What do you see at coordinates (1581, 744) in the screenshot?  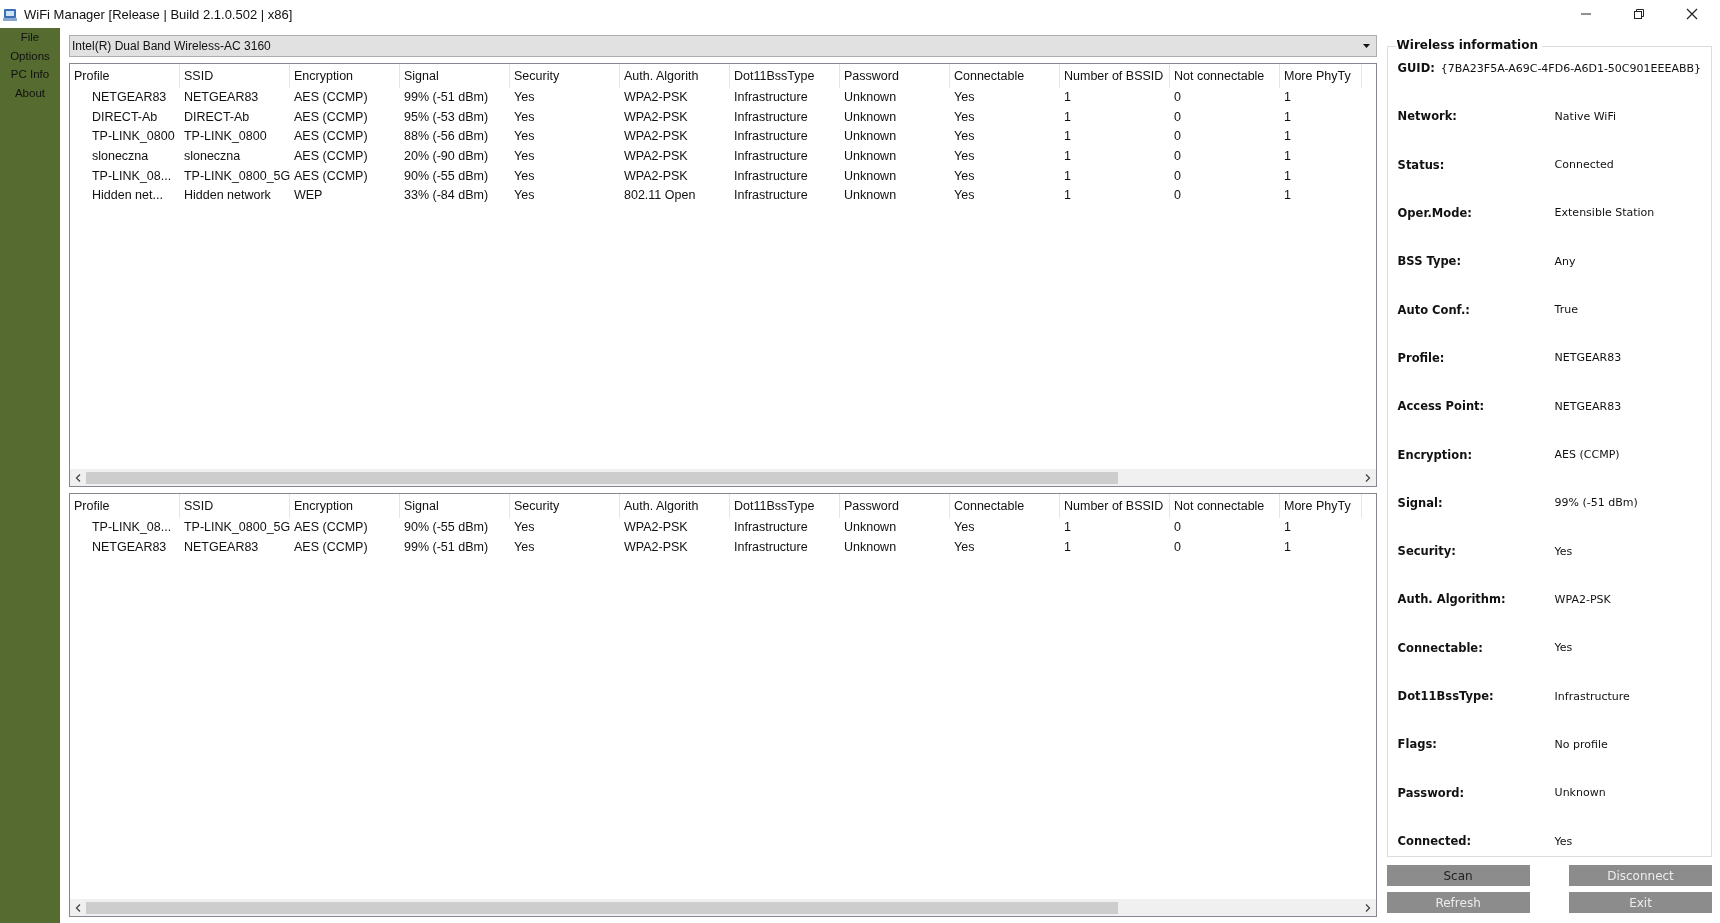 I see `field-value: No profile` at bounding box center [1581, 744].